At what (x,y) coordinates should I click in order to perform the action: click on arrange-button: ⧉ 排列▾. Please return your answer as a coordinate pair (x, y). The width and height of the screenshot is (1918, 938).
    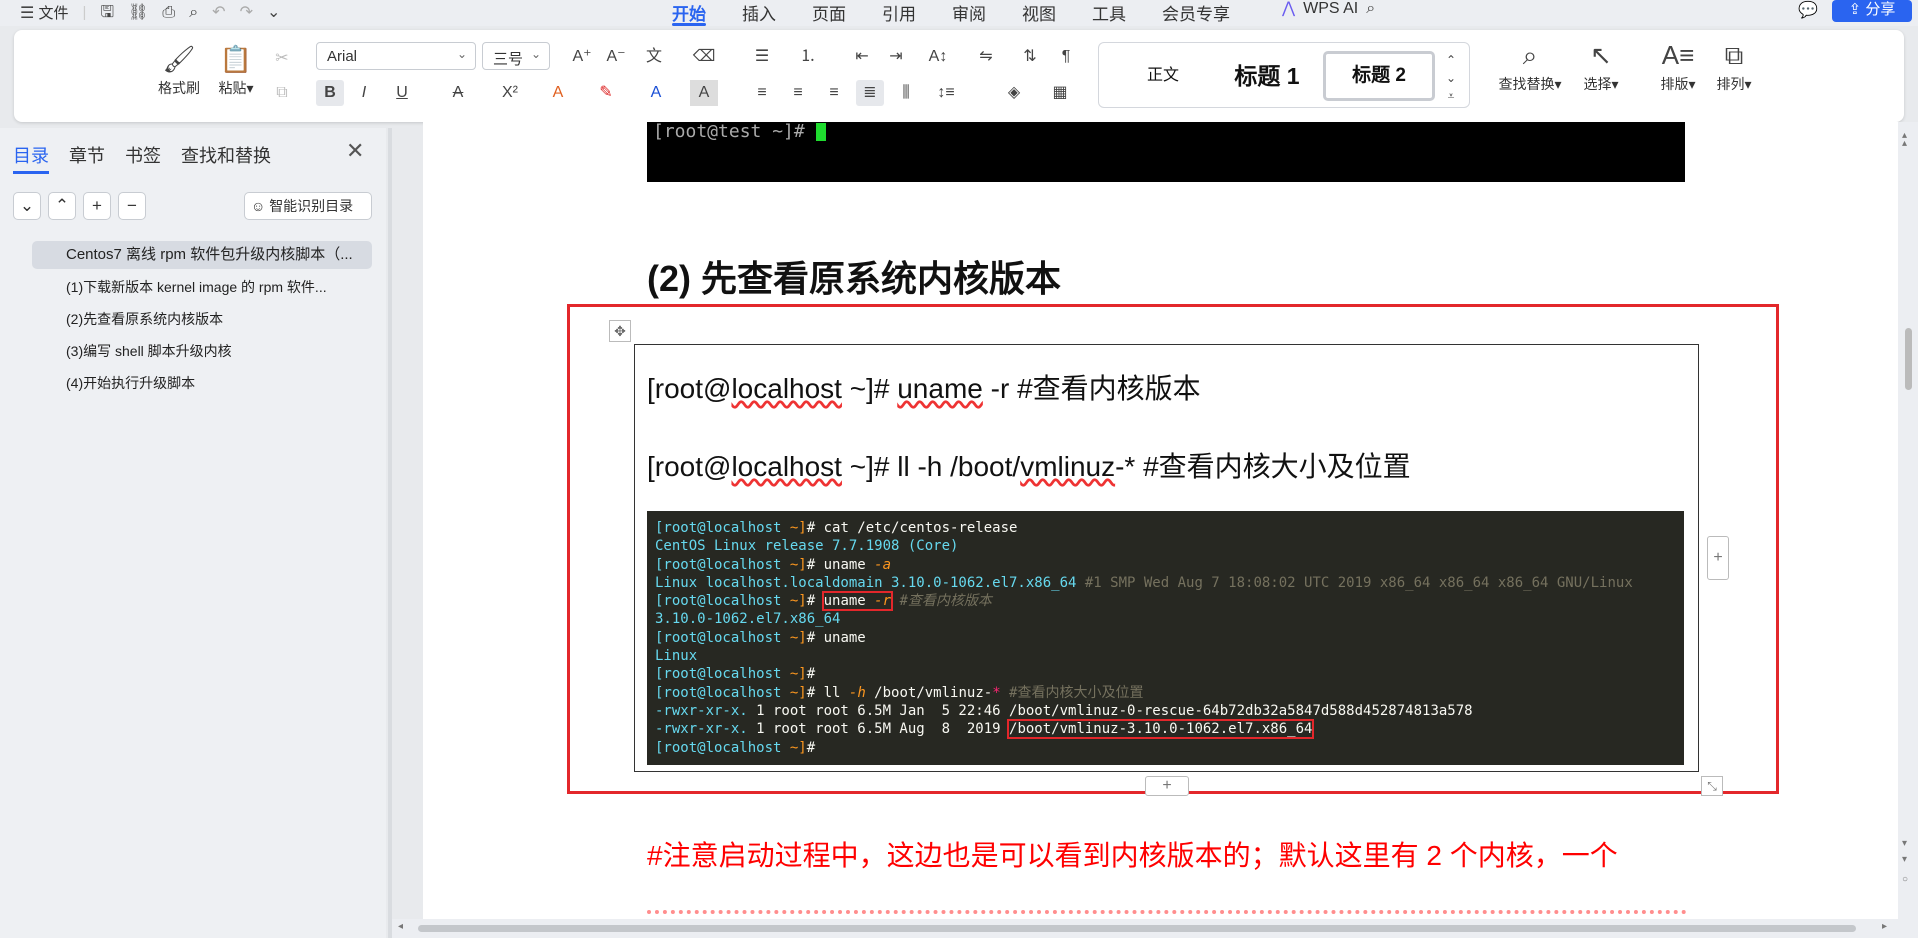
    Looking at the image, I should click on (1734, 67).